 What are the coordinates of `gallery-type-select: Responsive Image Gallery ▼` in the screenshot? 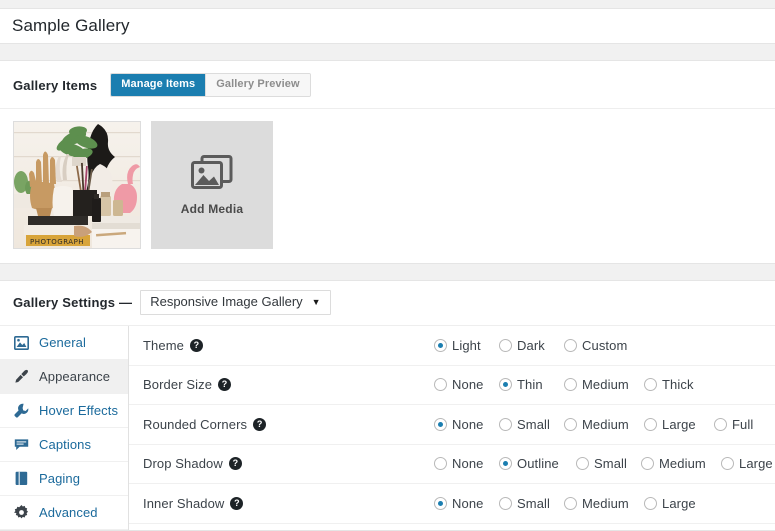 It's located at (235, 302).